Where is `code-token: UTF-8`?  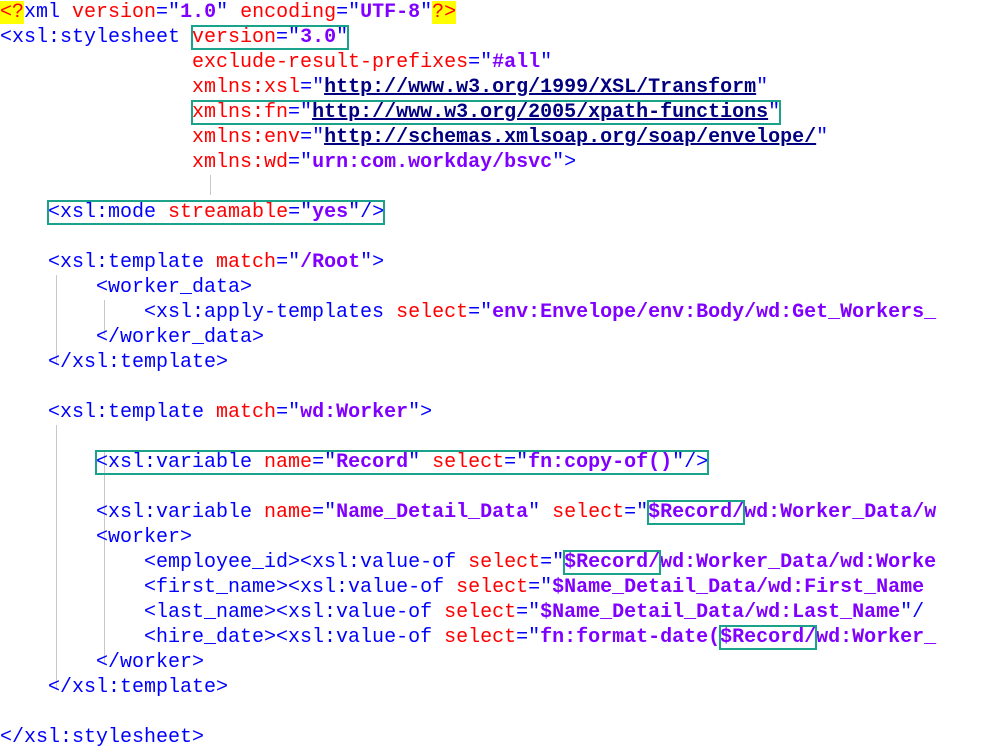
code-token: UTF-8 is located at coordinates (390, 12).